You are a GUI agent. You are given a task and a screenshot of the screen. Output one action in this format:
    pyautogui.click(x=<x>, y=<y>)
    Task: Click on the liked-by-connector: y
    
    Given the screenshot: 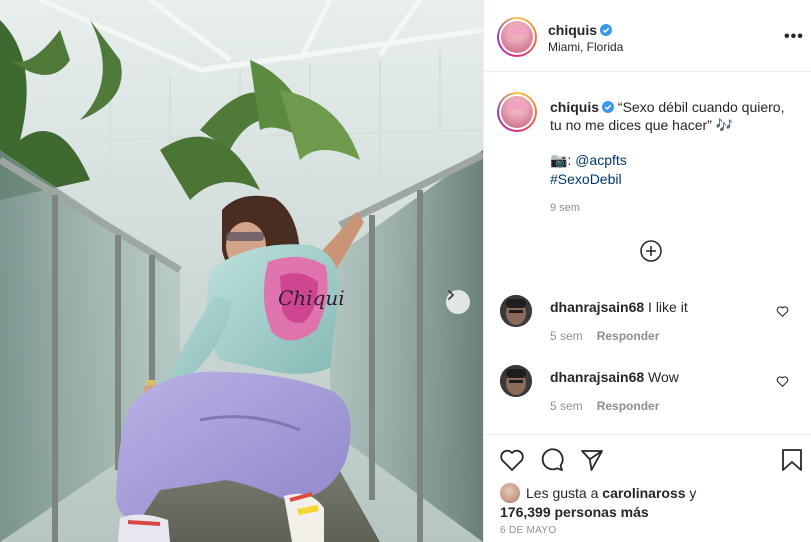 What is the action you would take?
    pyautogui.click(x=691, y=493)
    